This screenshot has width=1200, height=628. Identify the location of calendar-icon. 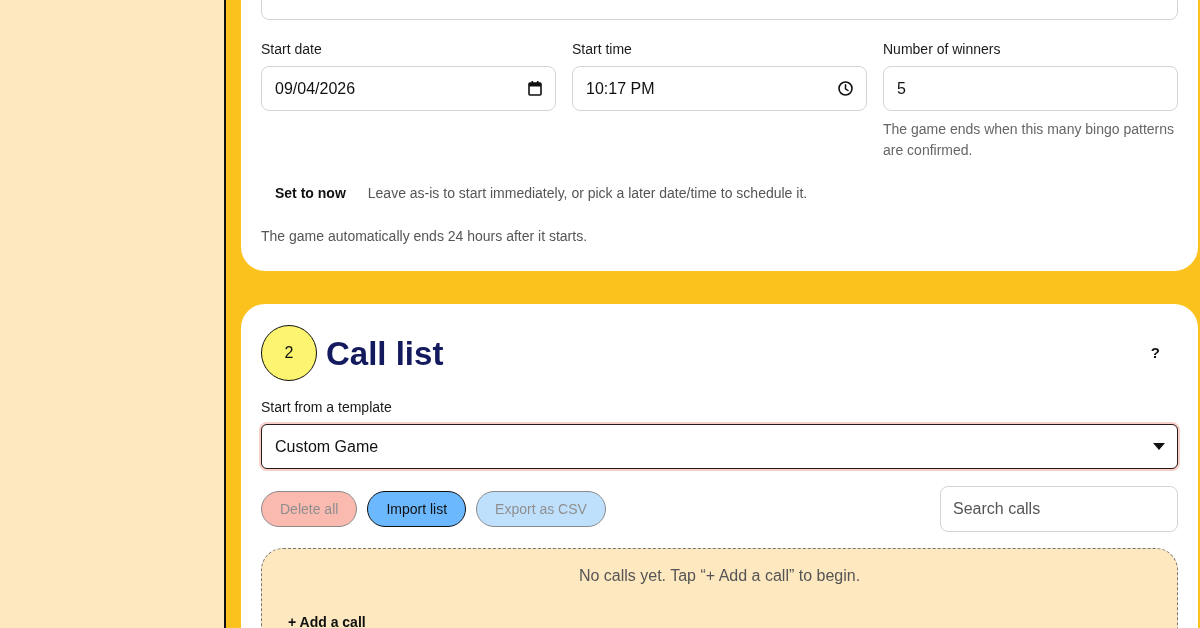
(535, 88).